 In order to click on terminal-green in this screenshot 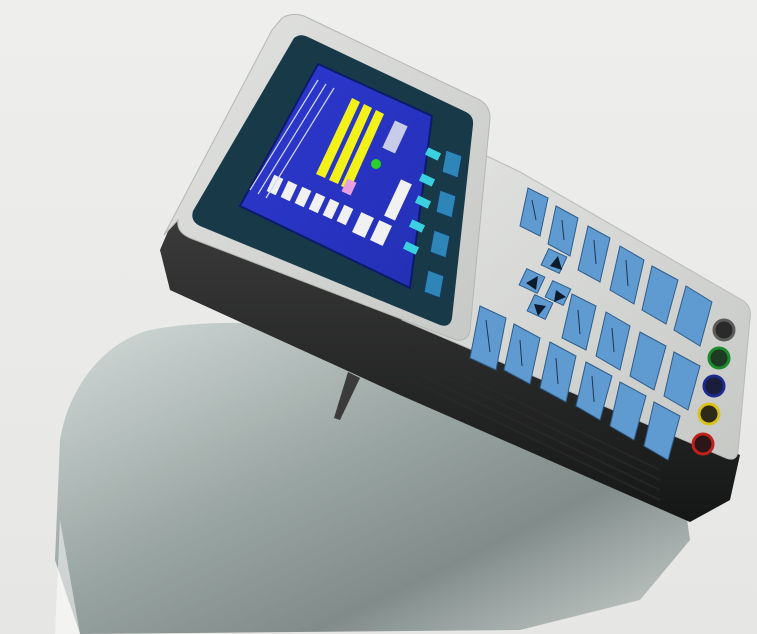, I will do `click(719, 358)`.